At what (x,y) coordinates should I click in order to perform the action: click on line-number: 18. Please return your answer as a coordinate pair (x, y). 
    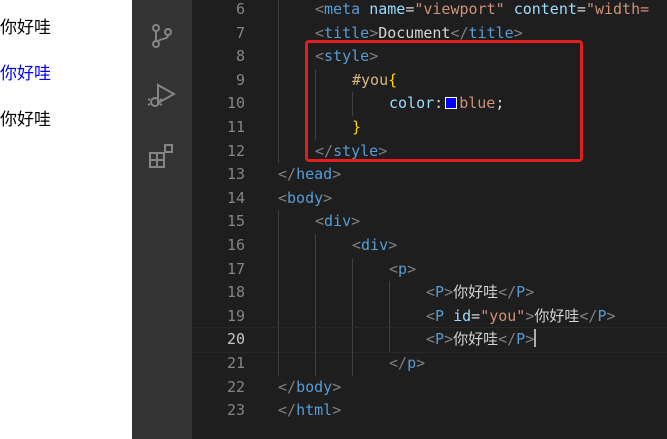
    Looking at the image, I should click on (235, 292).